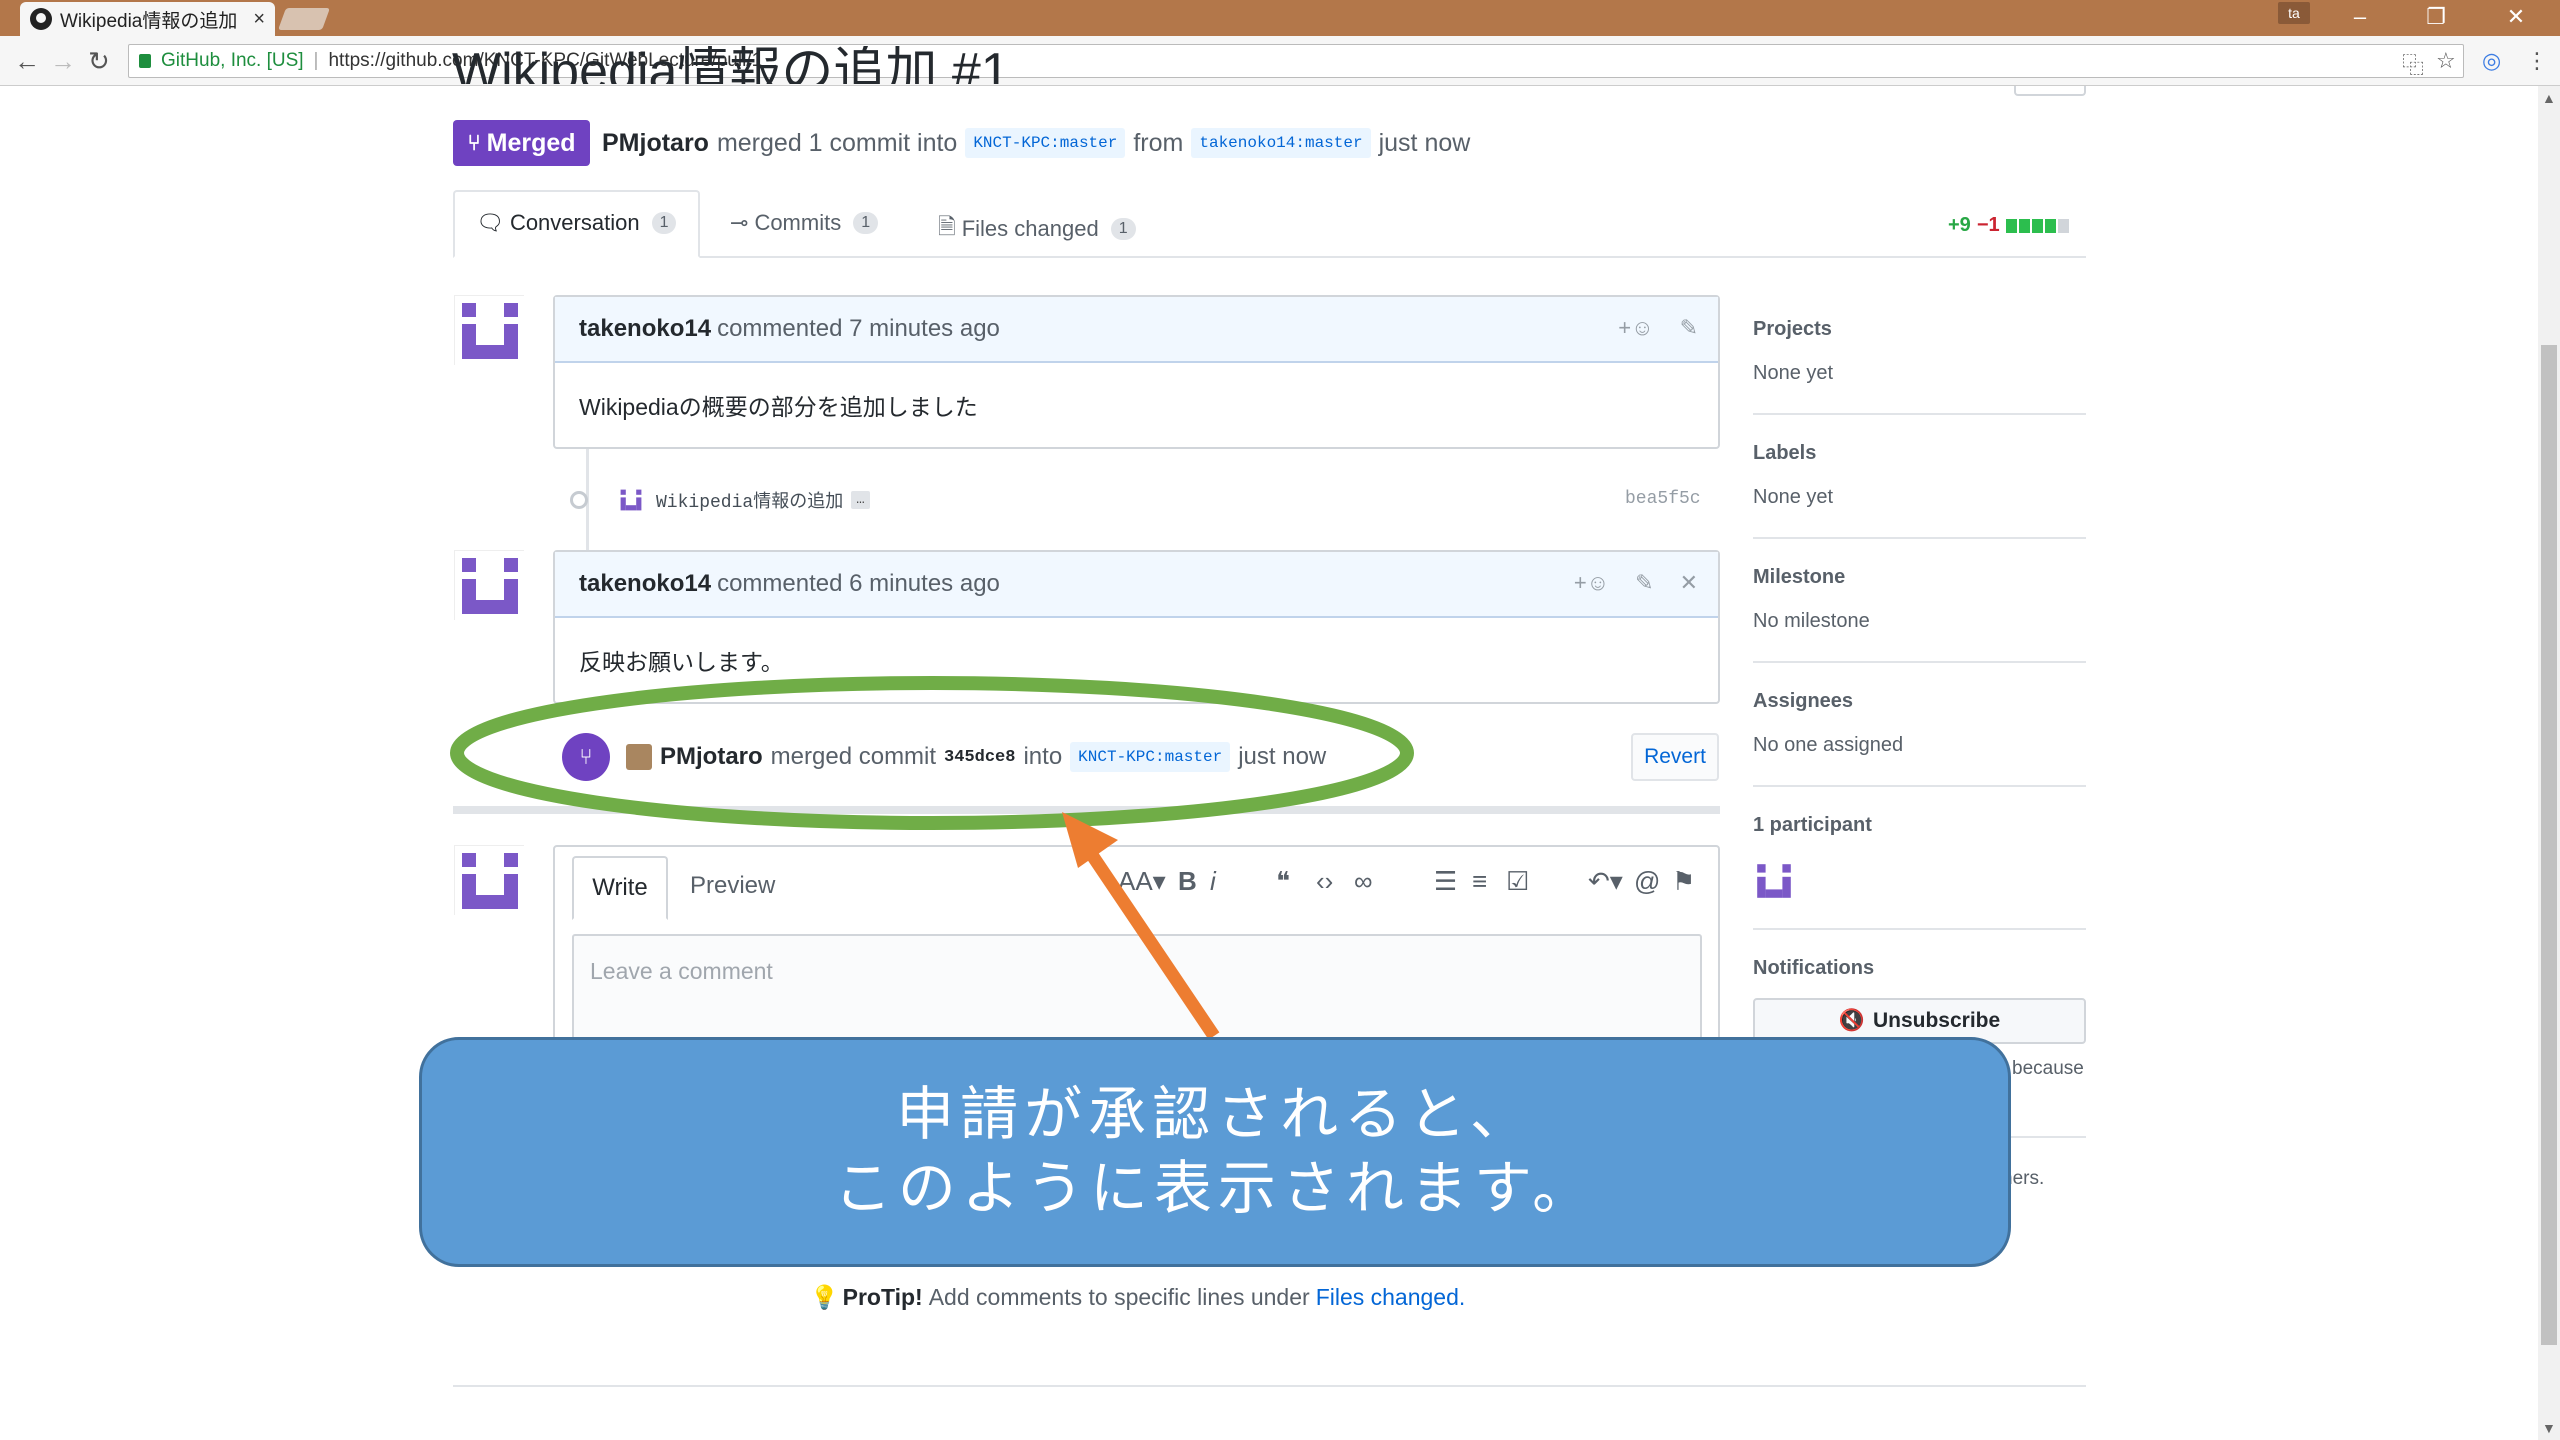 Image resolution: width=2560 pixels, height=1440 pixels. What do you see at coordinates (2549, 98) in the screenshot?
I see `scroll-up-icon: ▲` at bounding box center [2549, 98].